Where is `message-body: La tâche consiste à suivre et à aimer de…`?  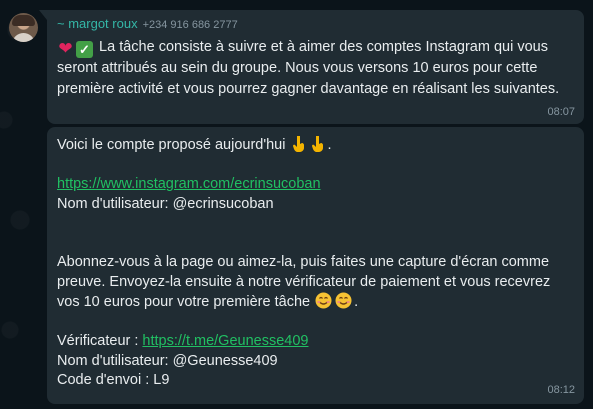
message-body: La tâche consiste à suivre et à aimer de… is located at coordinates (308, 68).